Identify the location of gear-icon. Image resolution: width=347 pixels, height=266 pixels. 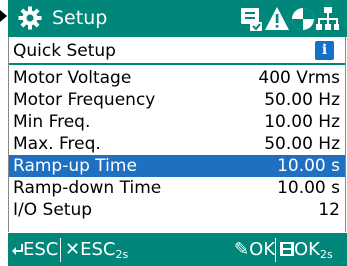
(30, 18).